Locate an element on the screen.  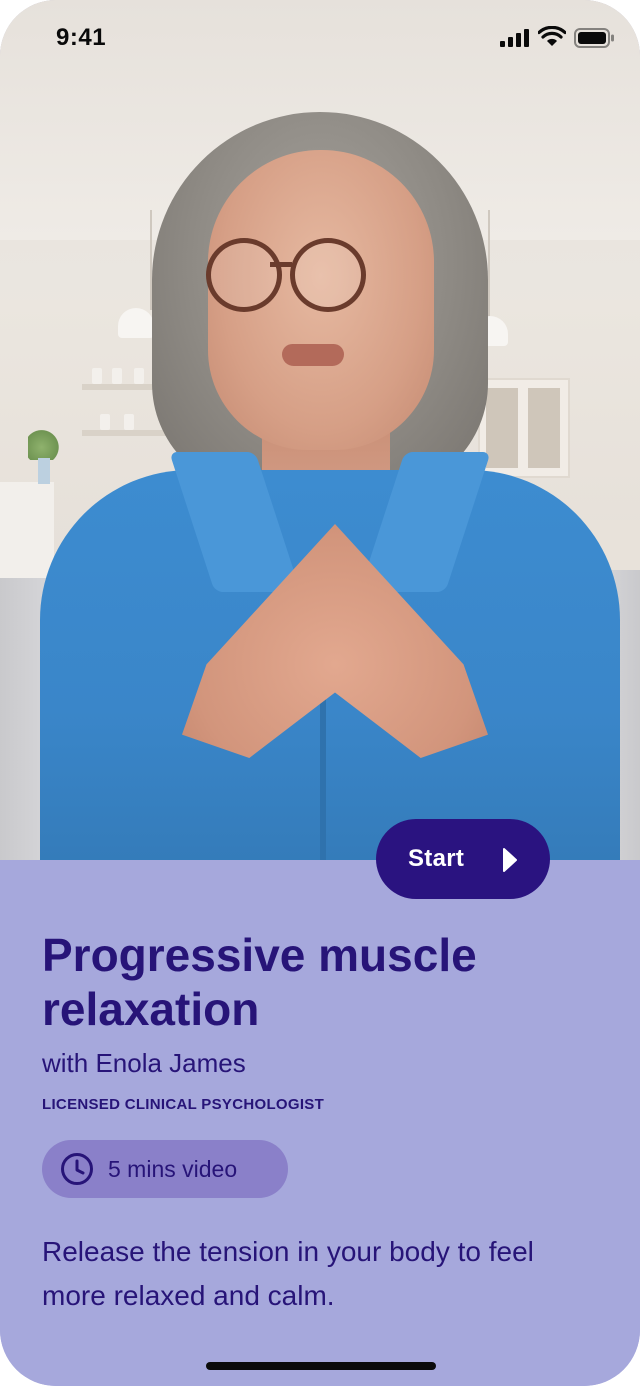
duration-badge: 5 mins video is located at coordinates (165, 1169).